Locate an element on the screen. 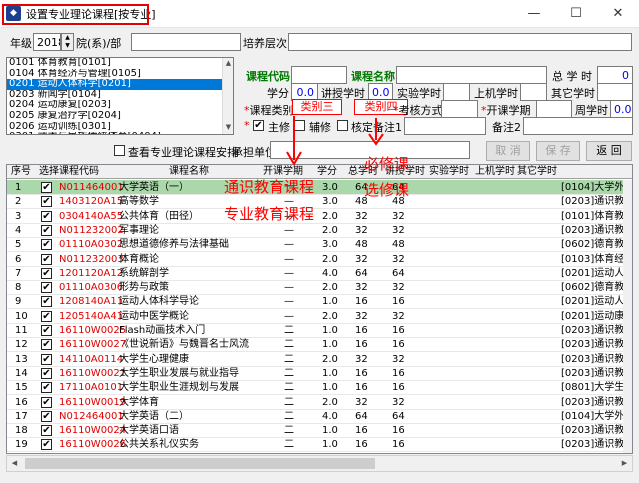 The image size is (639, 483). course-code-field is located at coordinates (319, 75).